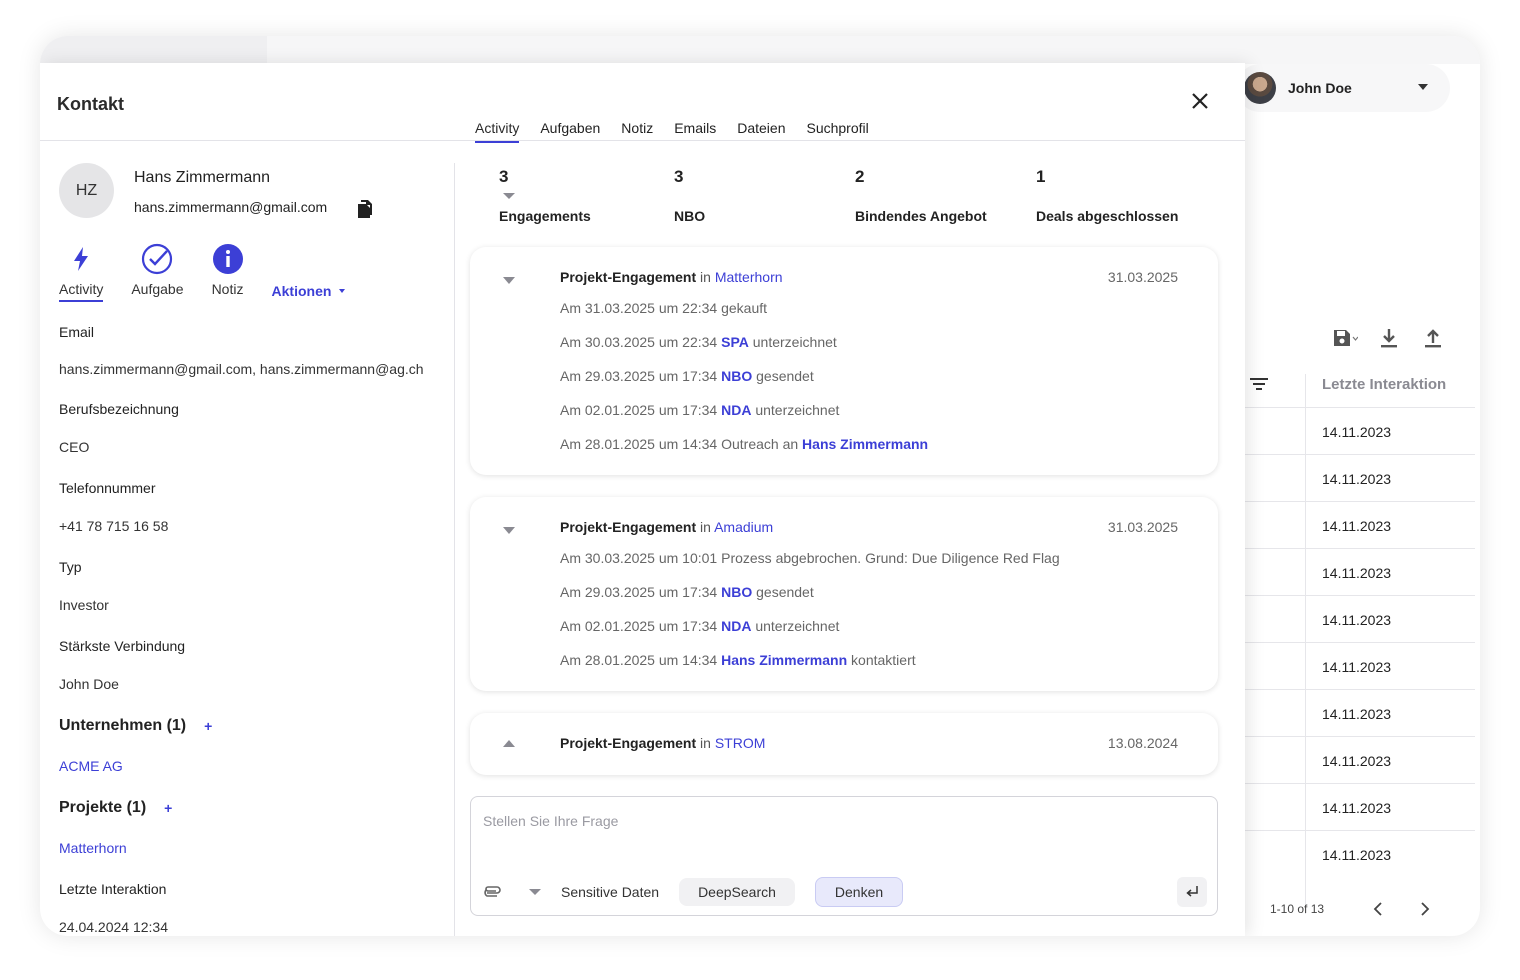 The image size is (1520, 980). I want to click on check-circle-icon, so click(157, 259).